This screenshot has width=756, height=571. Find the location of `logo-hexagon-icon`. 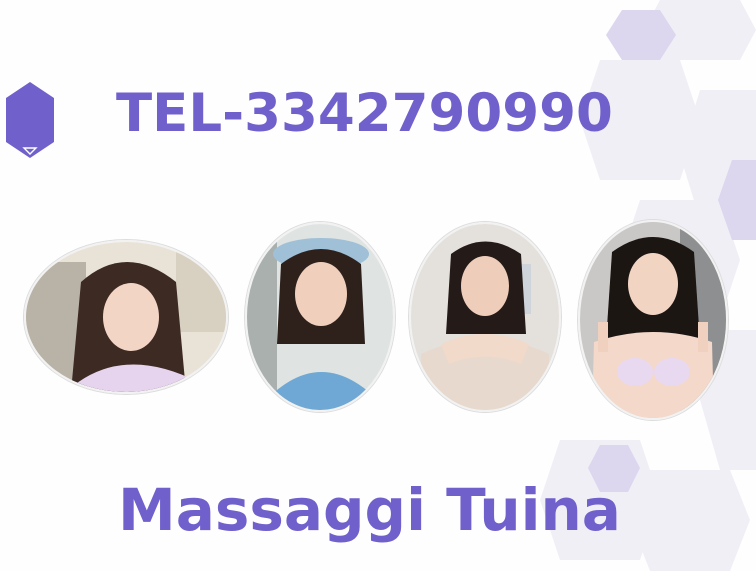

logo-hexagon-icon is located at coordinates (30, 120).